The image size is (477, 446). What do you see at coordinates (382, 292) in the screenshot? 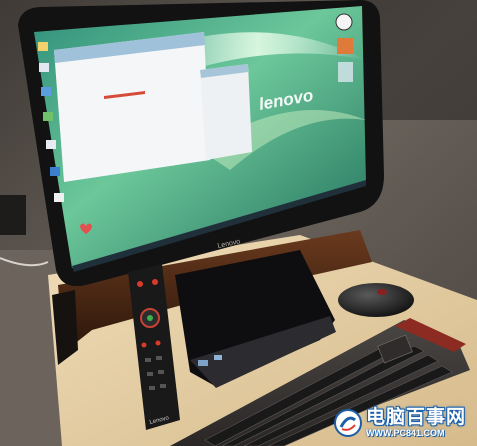
I see `mouse-scroll-wheel` at bounding box center [382, 292].